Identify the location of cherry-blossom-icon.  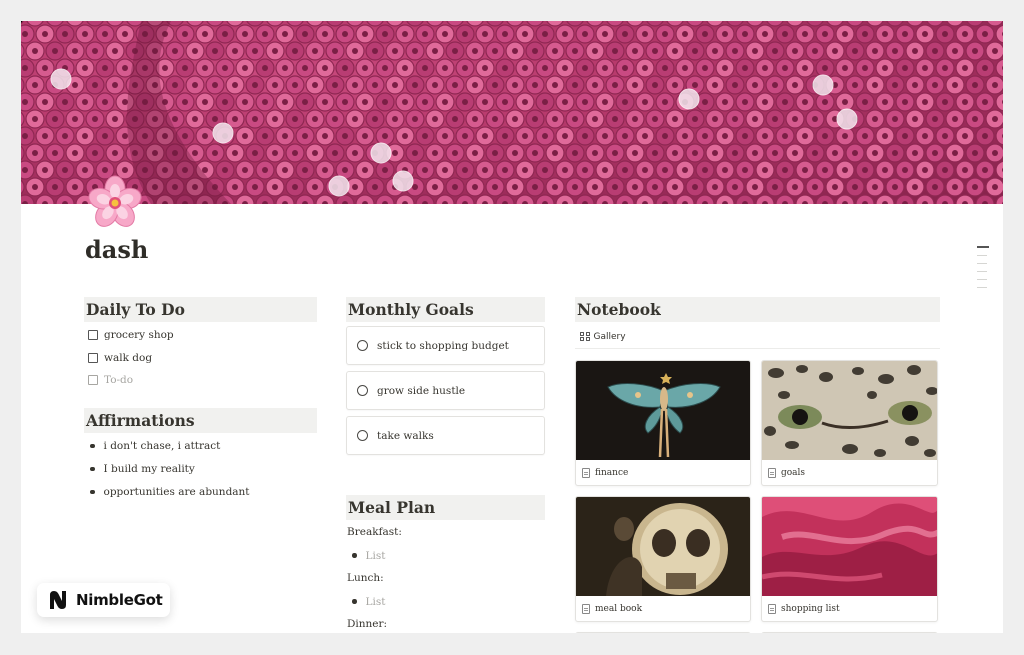
(115, 203).